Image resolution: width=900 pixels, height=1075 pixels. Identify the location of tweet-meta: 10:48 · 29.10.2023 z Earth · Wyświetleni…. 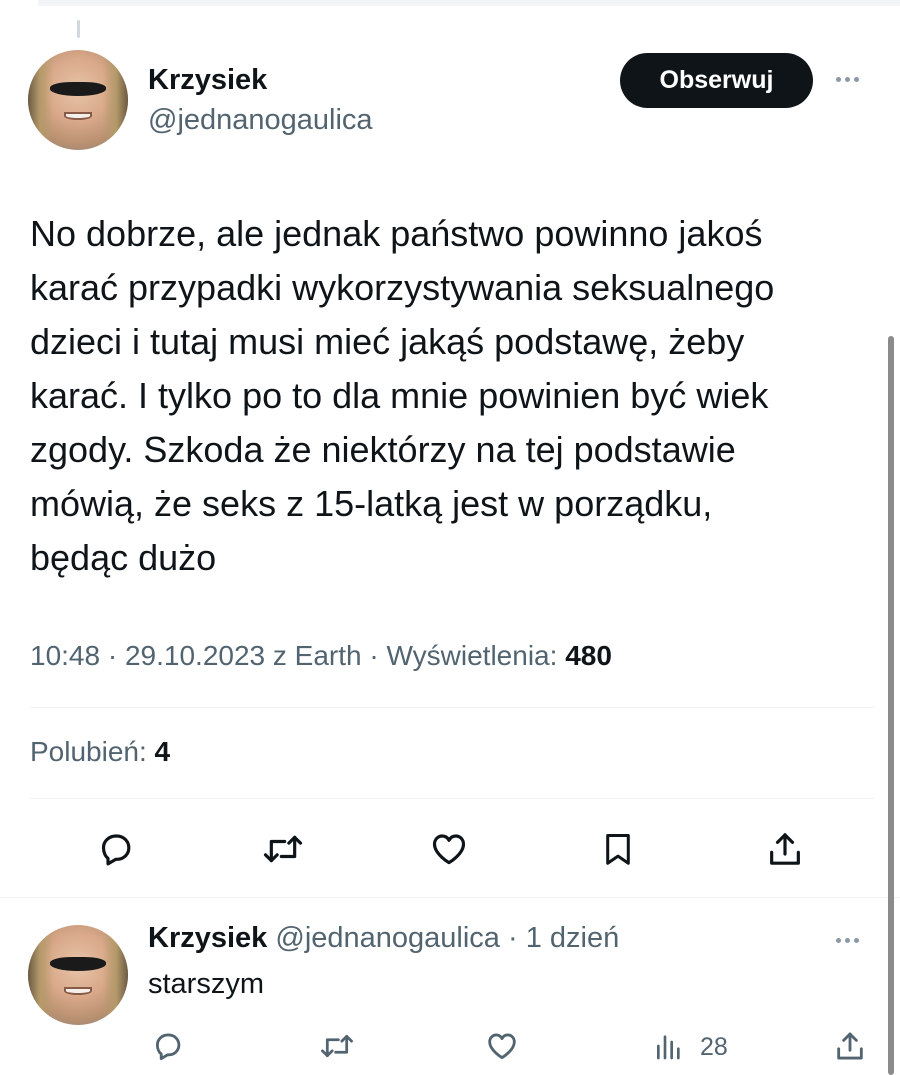
(321, 656).